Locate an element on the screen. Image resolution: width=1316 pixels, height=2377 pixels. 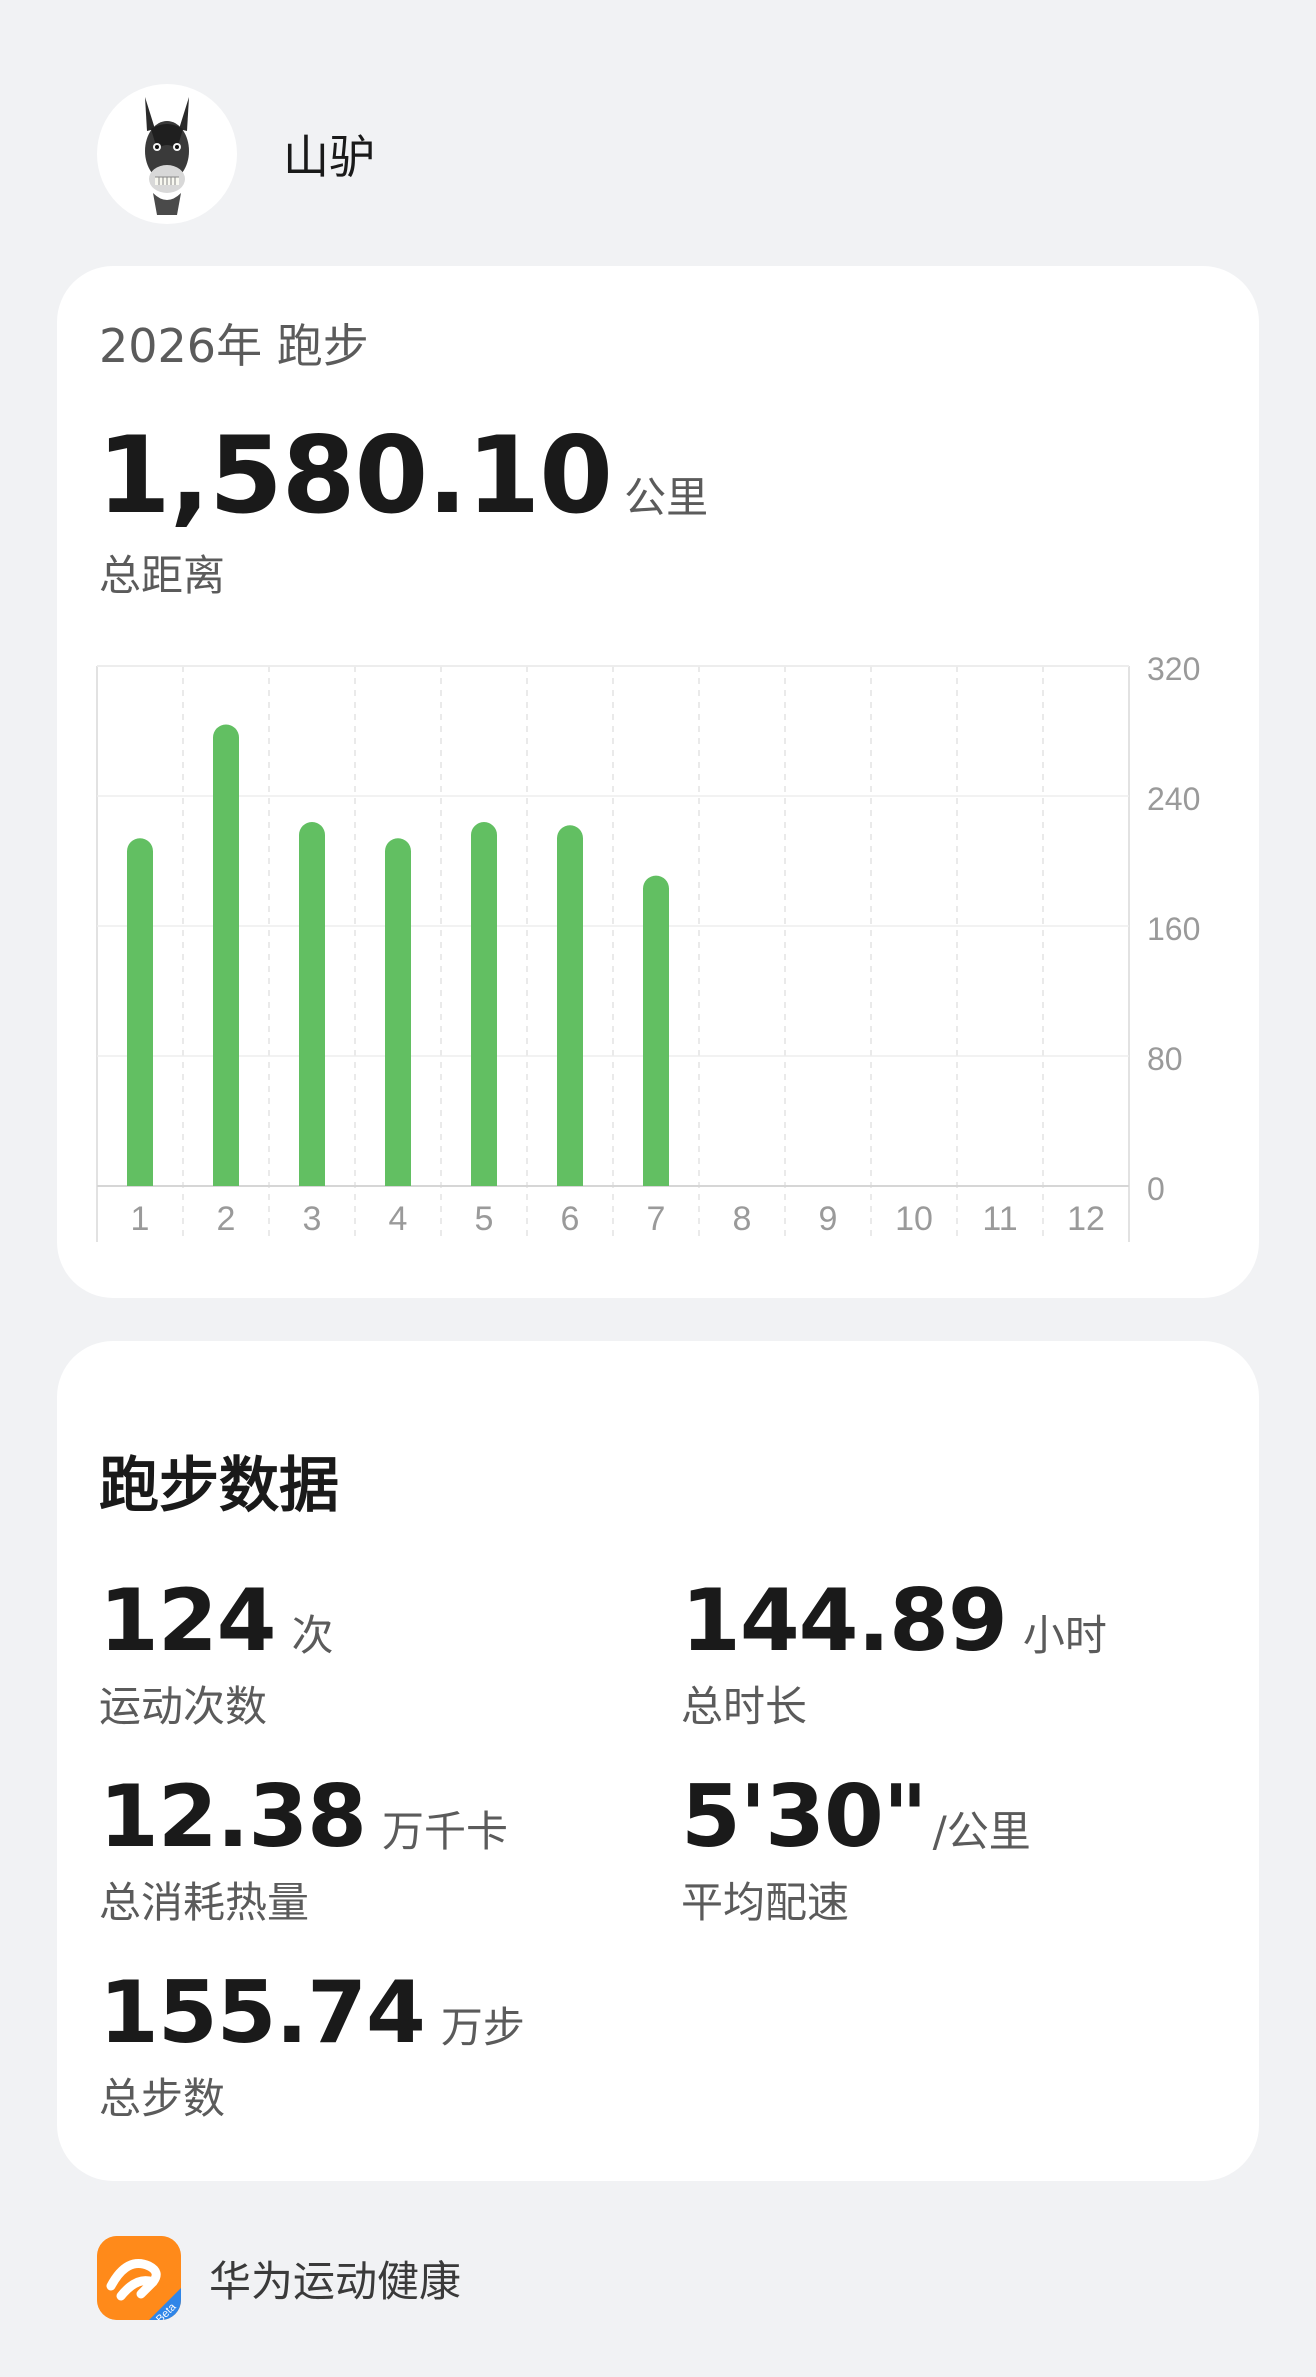
x-tick-label: 10 is located at coordinates (914, 1219).